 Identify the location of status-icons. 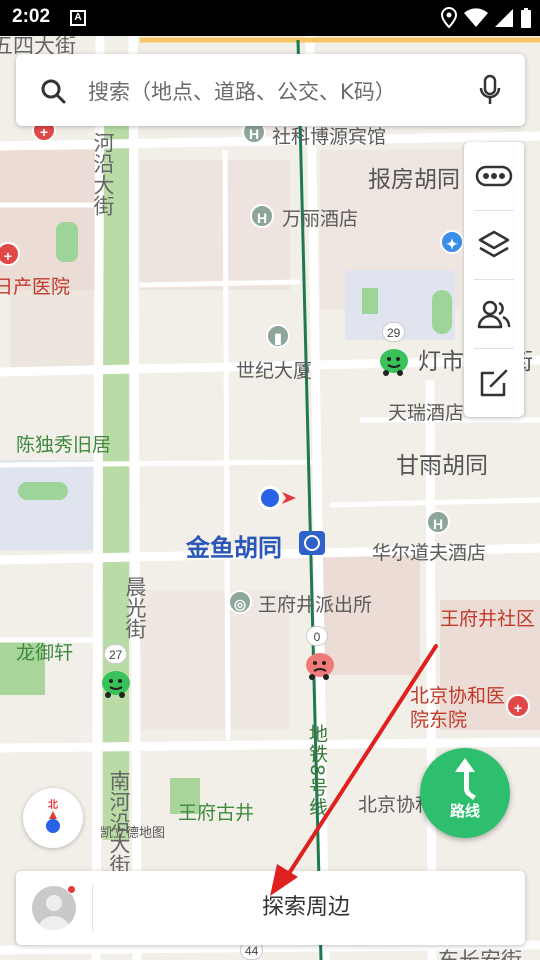
(486, 18).